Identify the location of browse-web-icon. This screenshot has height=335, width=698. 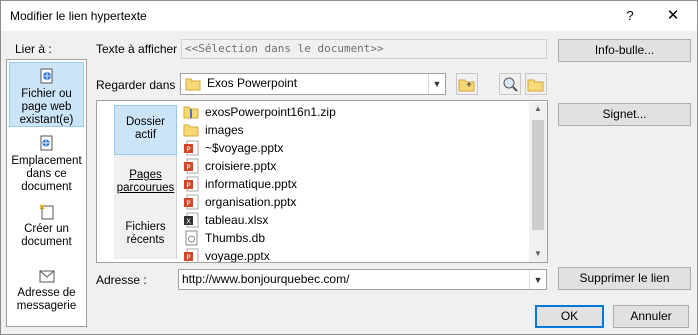
(510, 84).